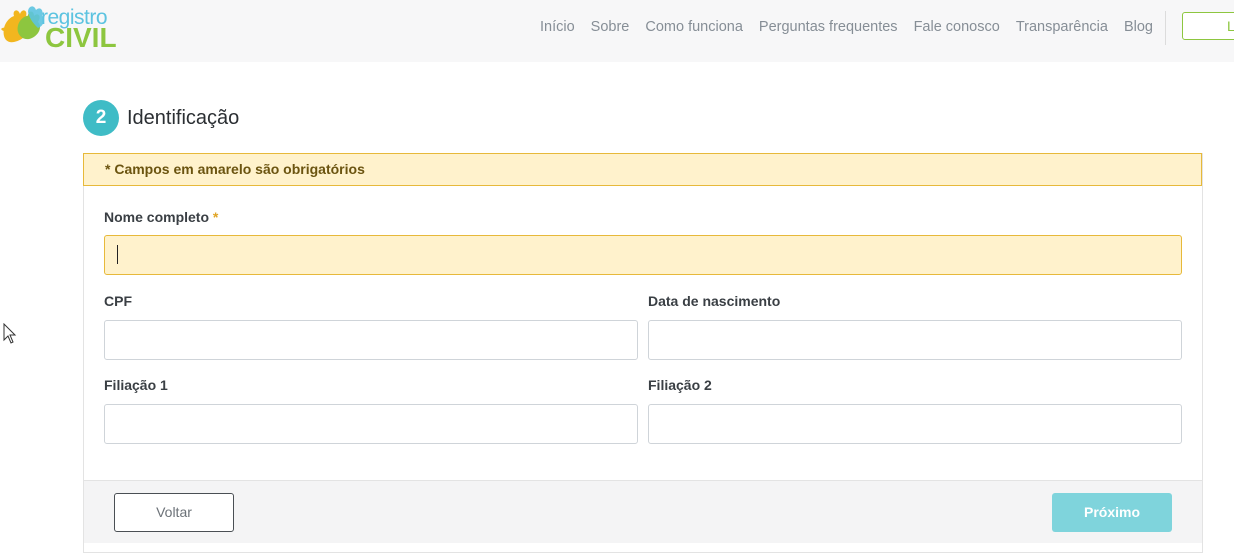 The width and height of the screenshot is (1234, 553). Describe the element at coordinates (183, 118) in the screenshot. I see `step-title: Identificação` at that location.